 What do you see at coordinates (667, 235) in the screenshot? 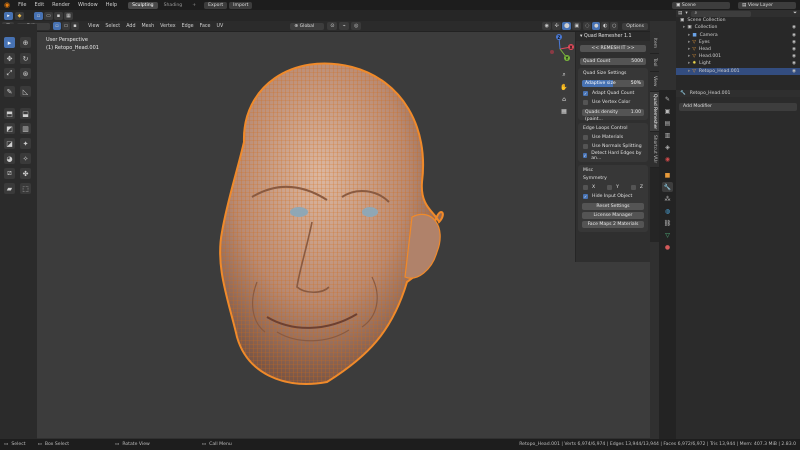
I see `data-props-icon: ▽` at bounding box center [667, 235].